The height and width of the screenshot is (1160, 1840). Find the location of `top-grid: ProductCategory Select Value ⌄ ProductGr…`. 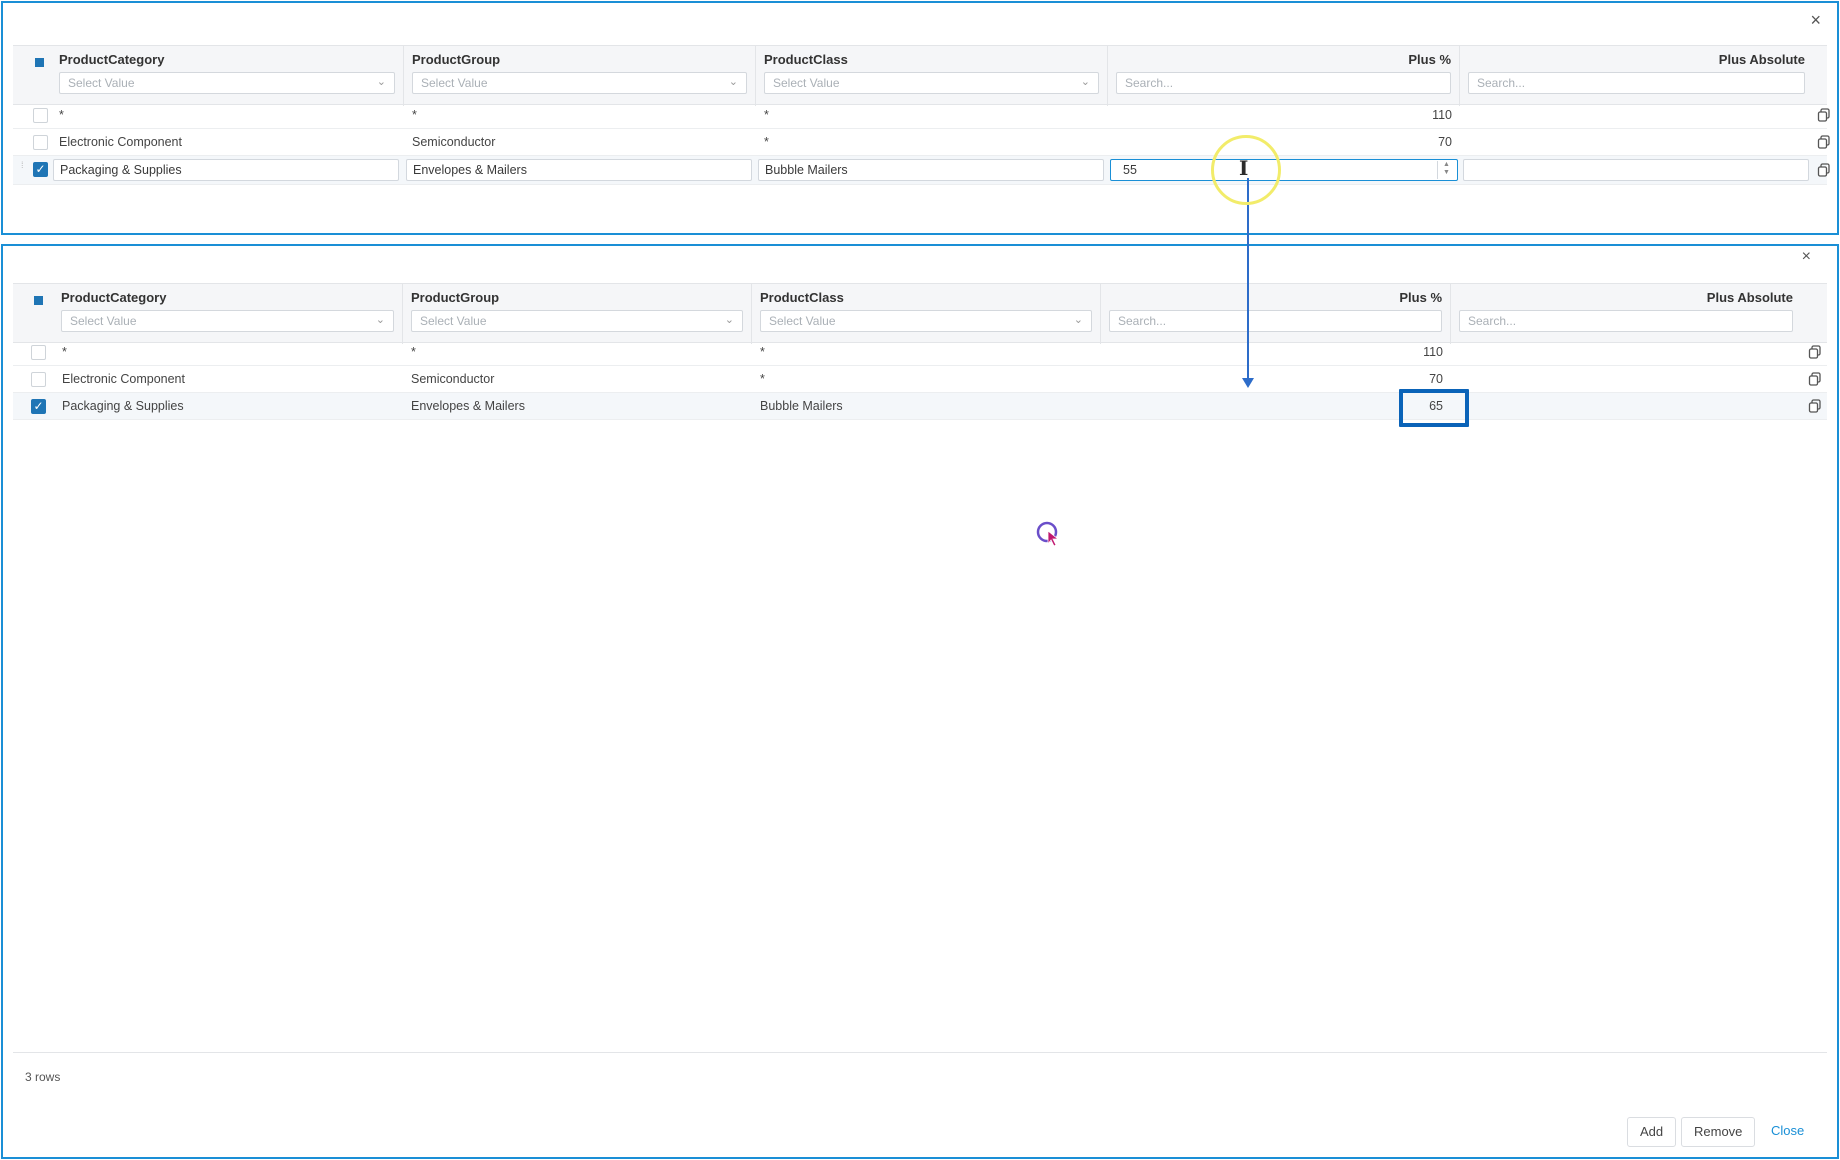

top-grid: ProductCategory Select Value ⌄ ProductGr… is located at coordinates (921, 115).